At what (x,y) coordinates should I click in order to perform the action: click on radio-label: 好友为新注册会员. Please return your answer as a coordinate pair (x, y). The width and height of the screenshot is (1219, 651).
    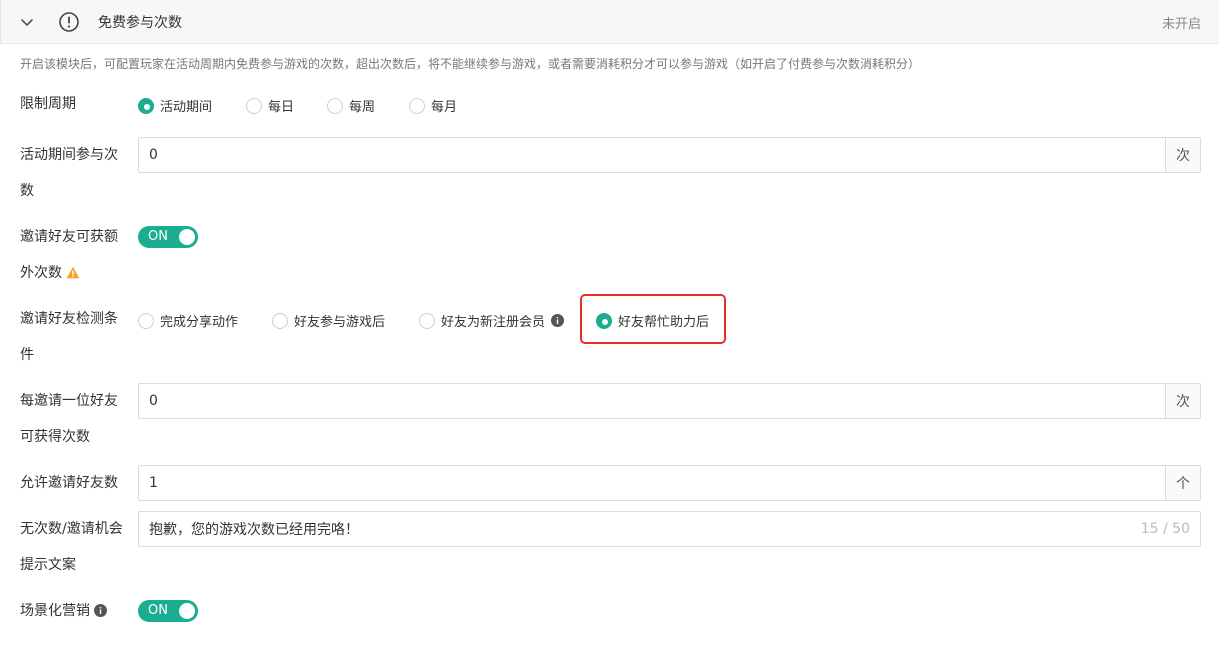
    Looking at the image, I should click on (493, 322).